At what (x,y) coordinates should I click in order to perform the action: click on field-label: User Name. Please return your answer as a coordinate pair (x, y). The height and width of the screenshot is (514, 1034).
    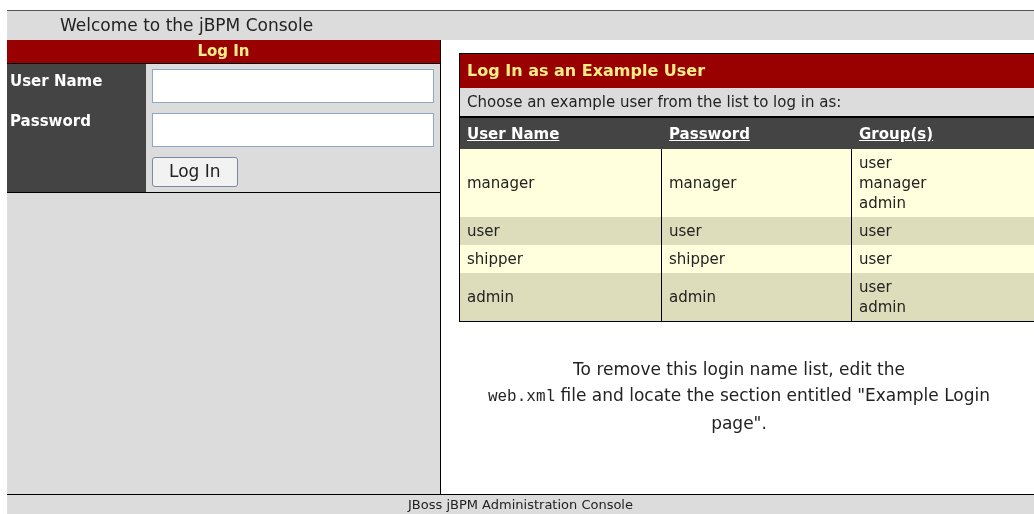
    Looking at the image, I should click on (57, 81).